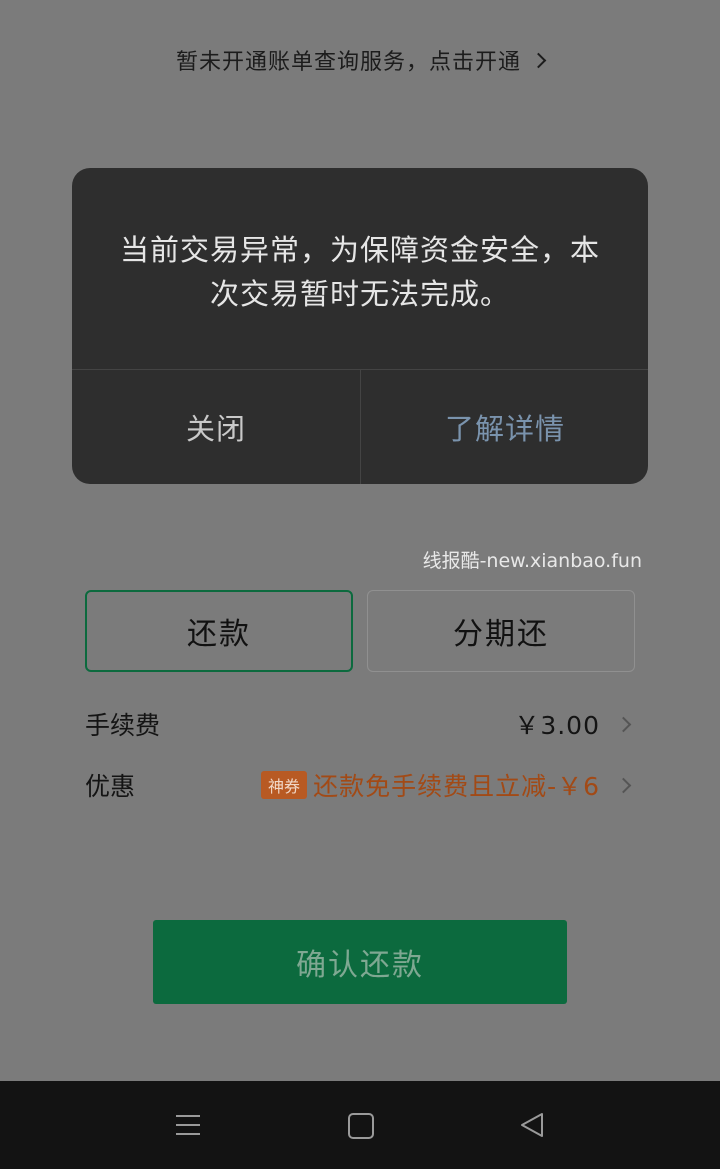 This screenshot has height=1169, width=720. Describe the element at coordinates (532, 1125) in the screenshot. I see `back-icon` at that location.